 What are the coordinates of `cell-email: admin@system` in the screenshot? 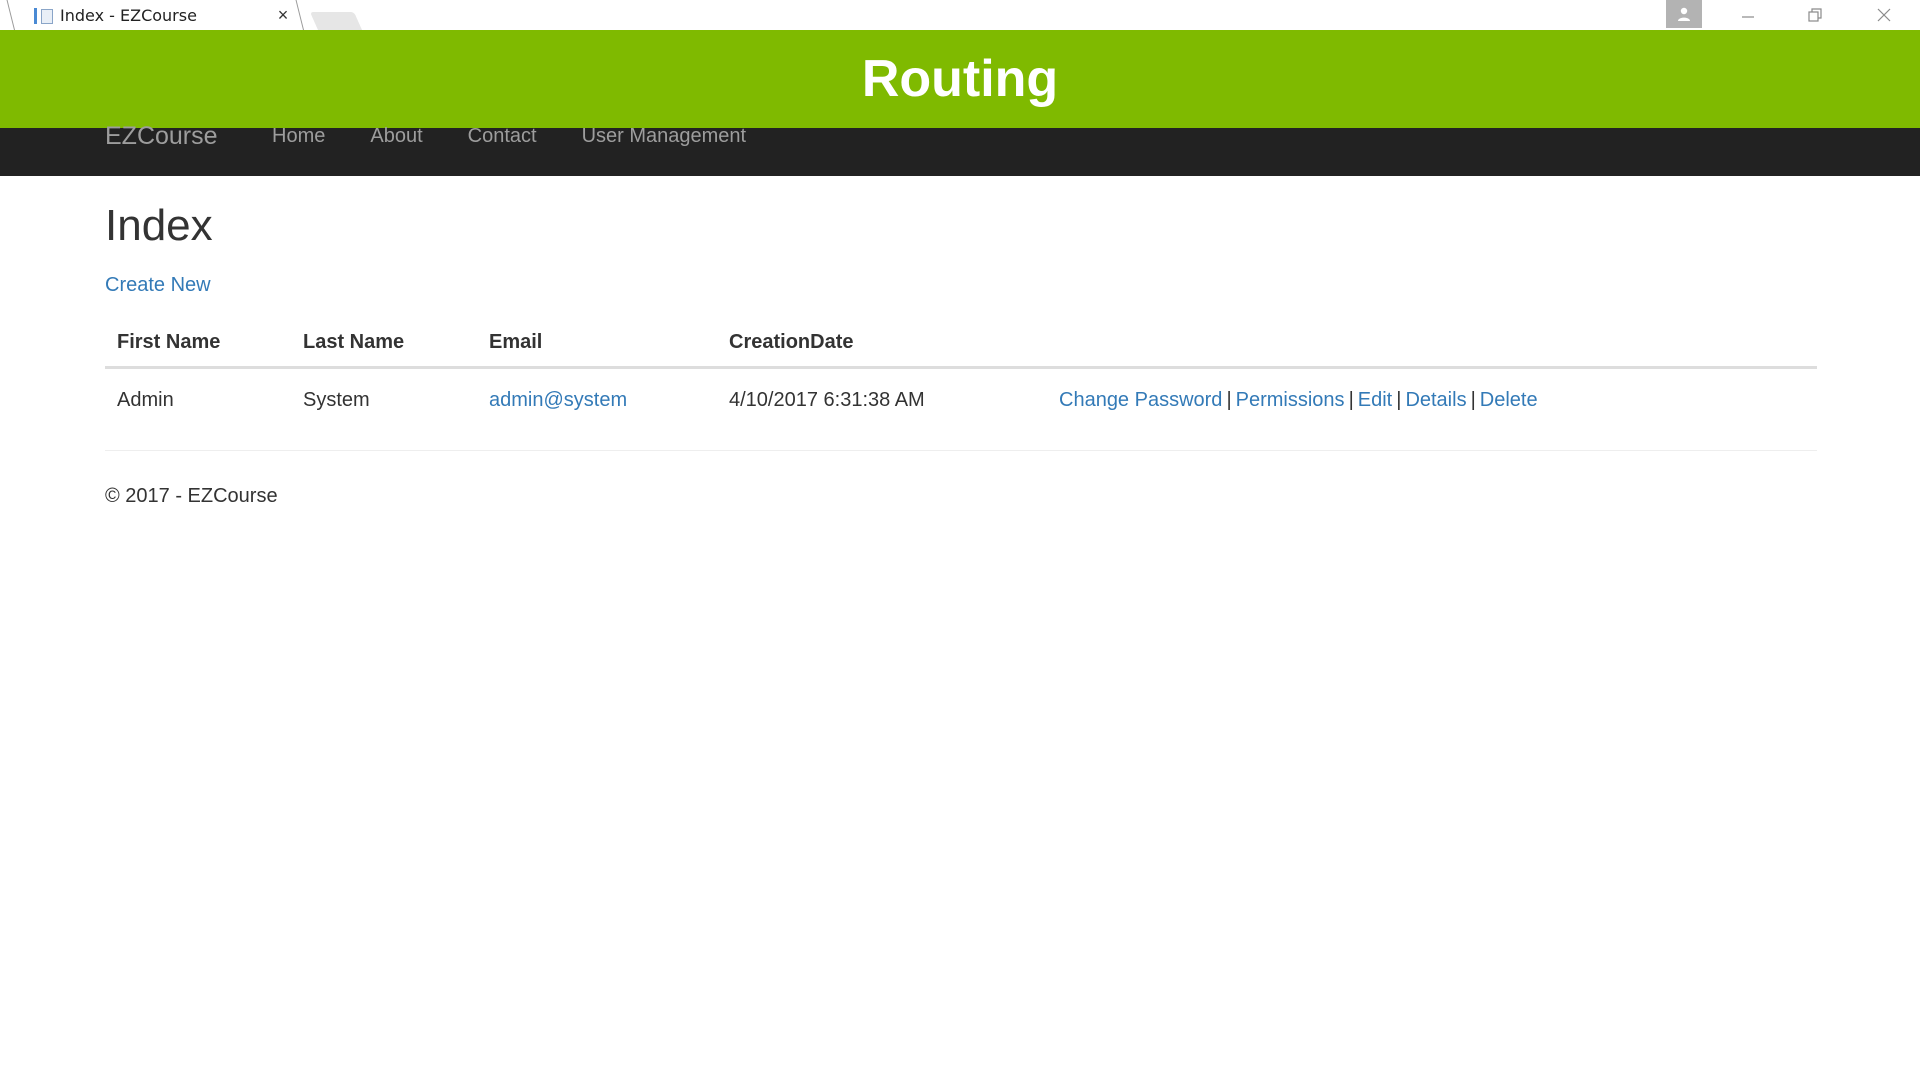 It's located at (597, 399).